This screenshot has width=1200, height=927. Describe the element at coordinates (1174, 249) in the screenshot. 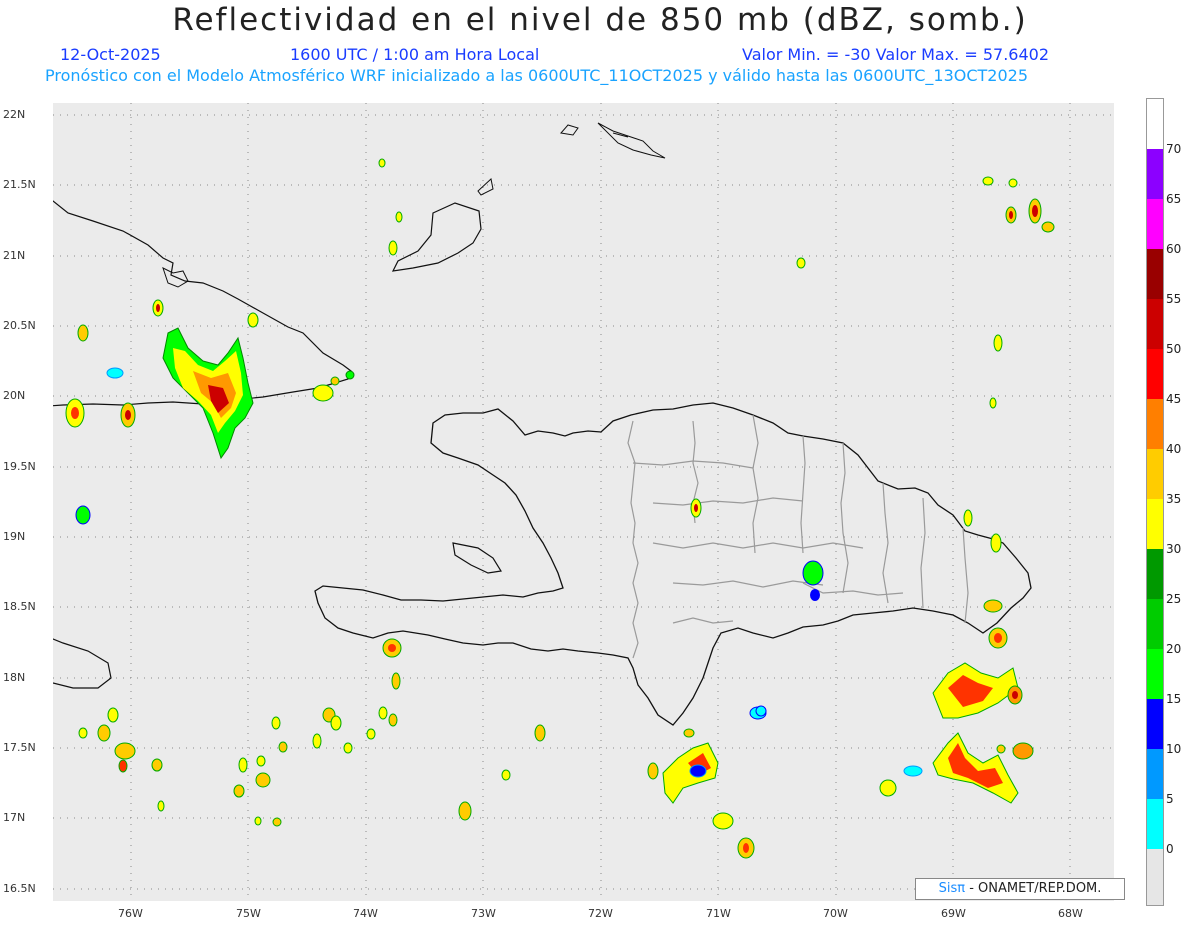

I see `cbar-label-60: 60` at that location.